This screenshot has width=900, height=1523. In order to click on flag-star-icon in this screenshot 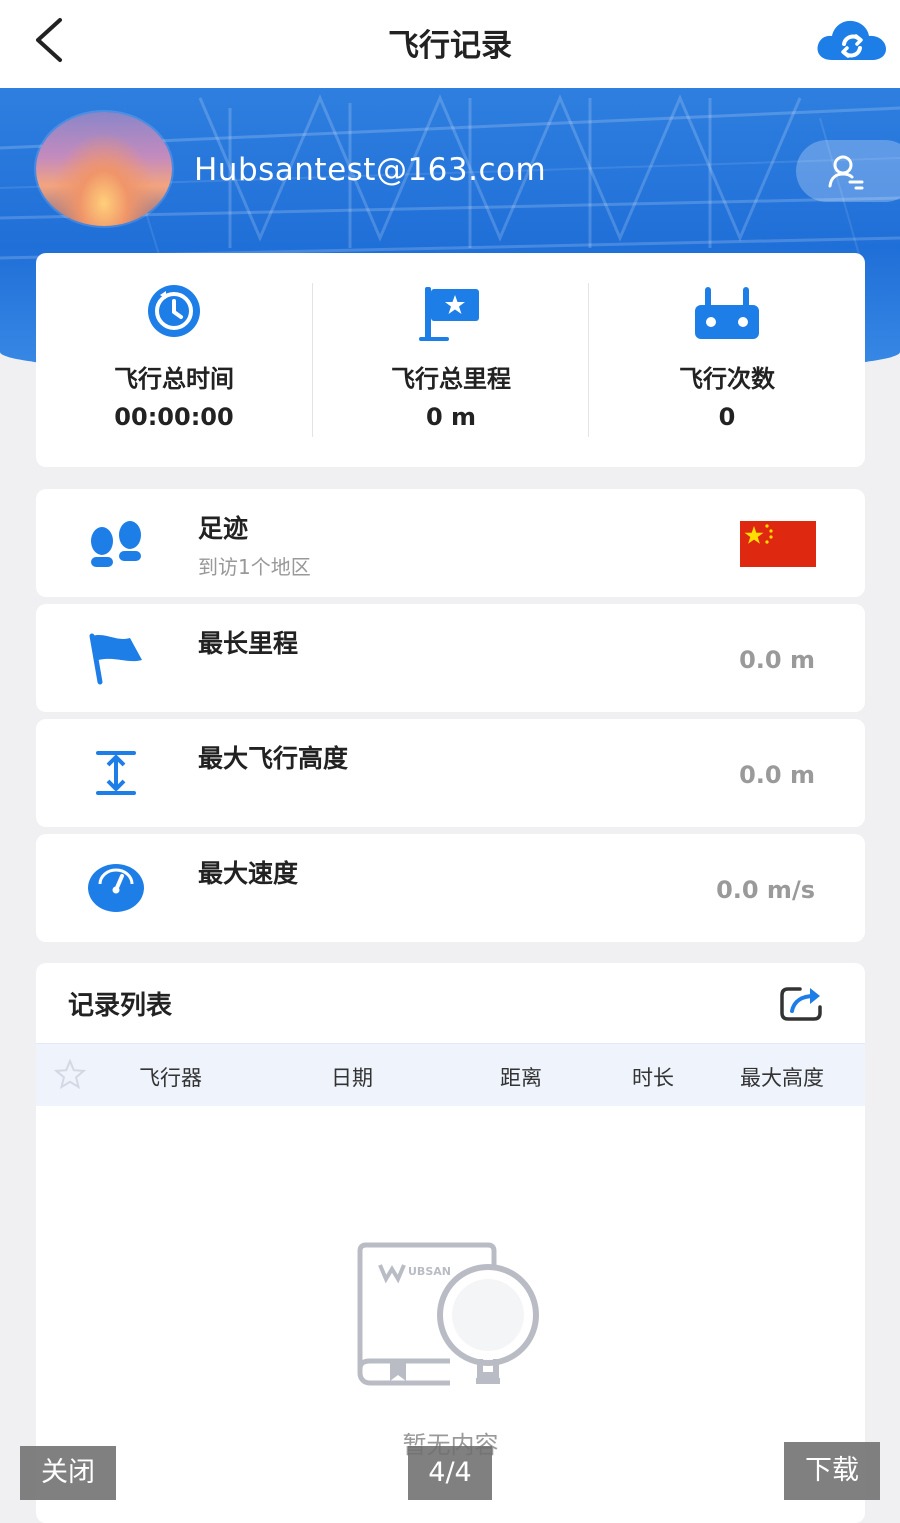, I will do `click(449, 314)`.